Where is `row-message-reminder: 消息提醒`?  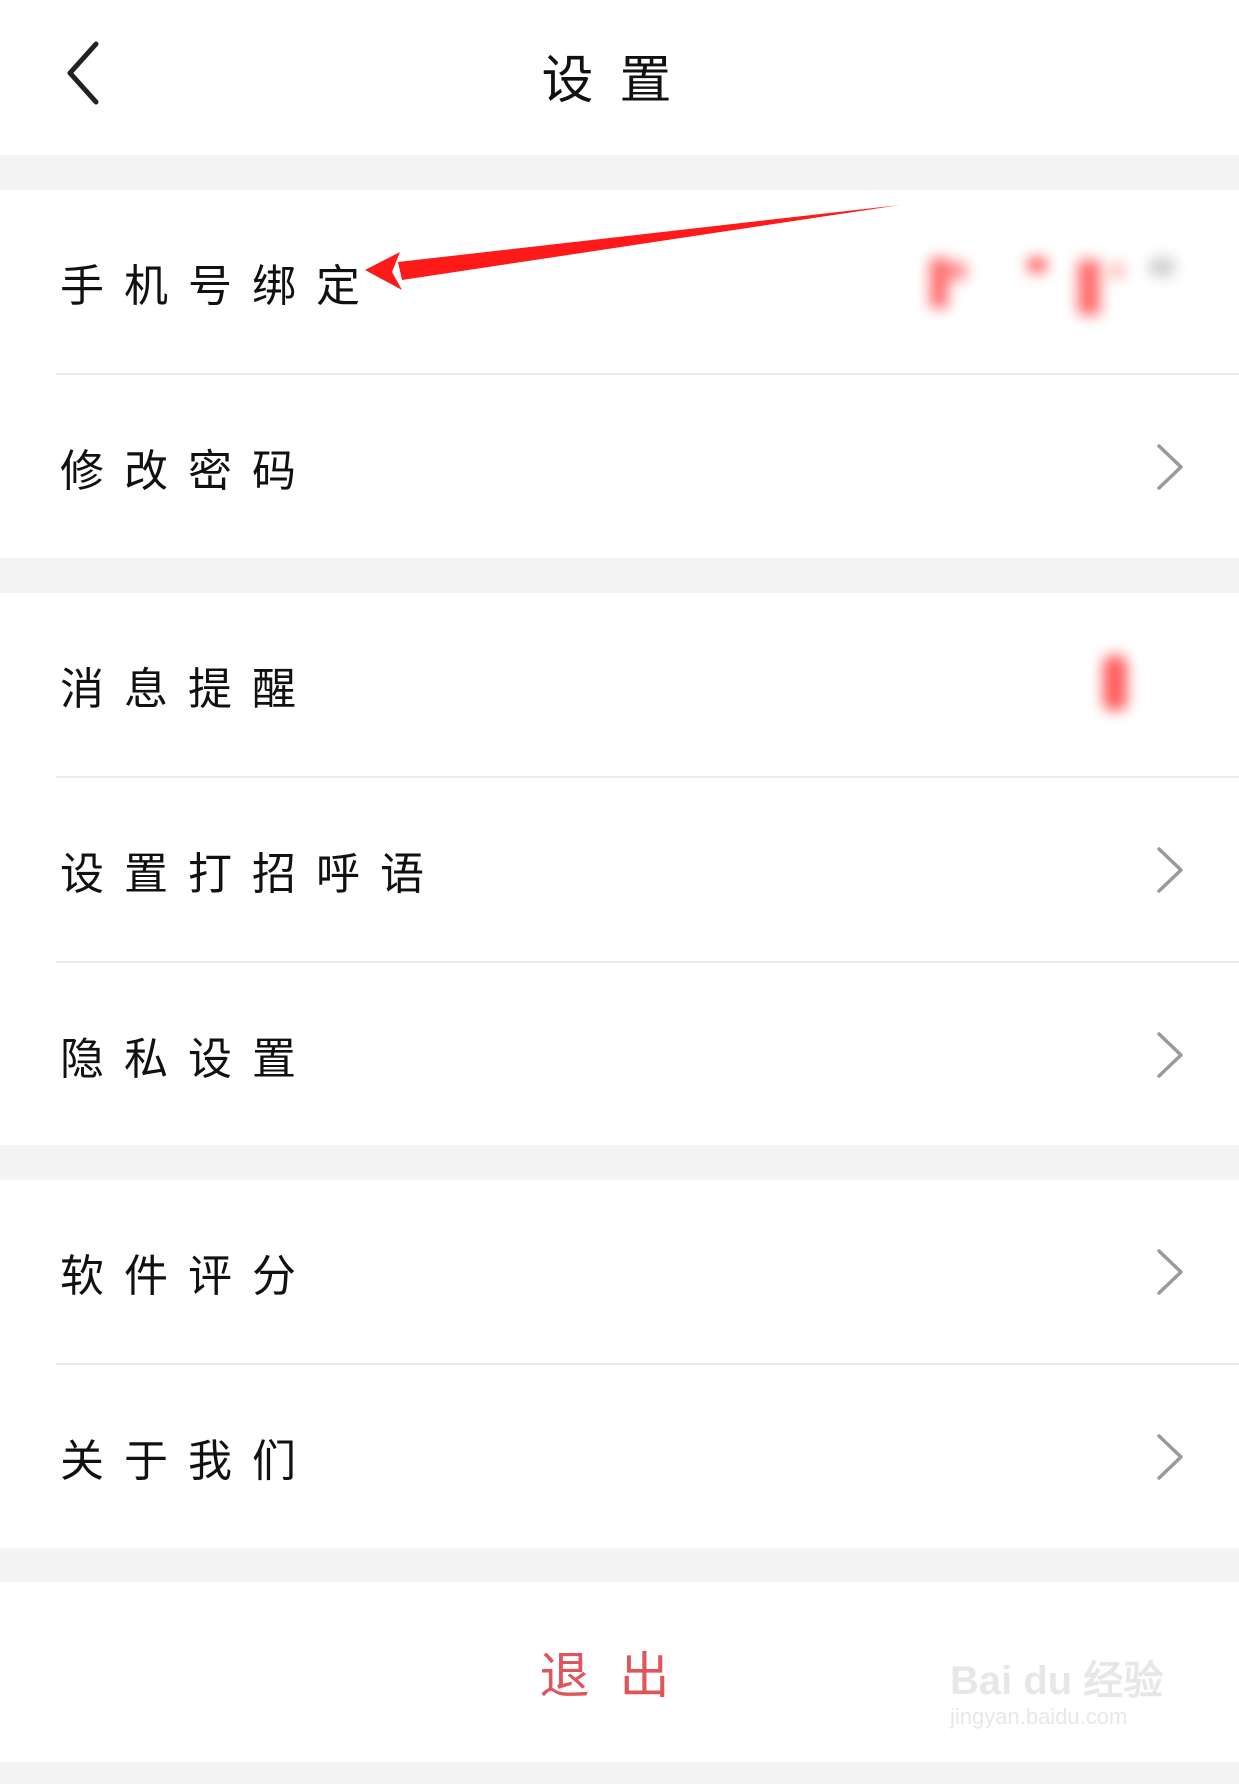
row-message-reminder: 消息提醒 is located at coordinates (619, 684).